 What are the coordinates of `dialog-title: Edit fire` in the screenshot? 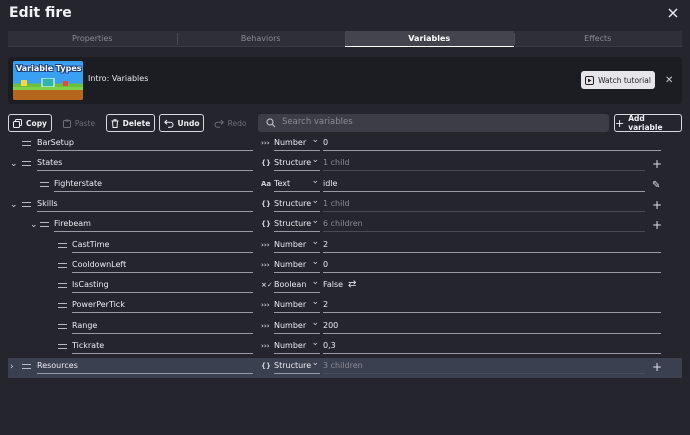 It's located at (40, 13).